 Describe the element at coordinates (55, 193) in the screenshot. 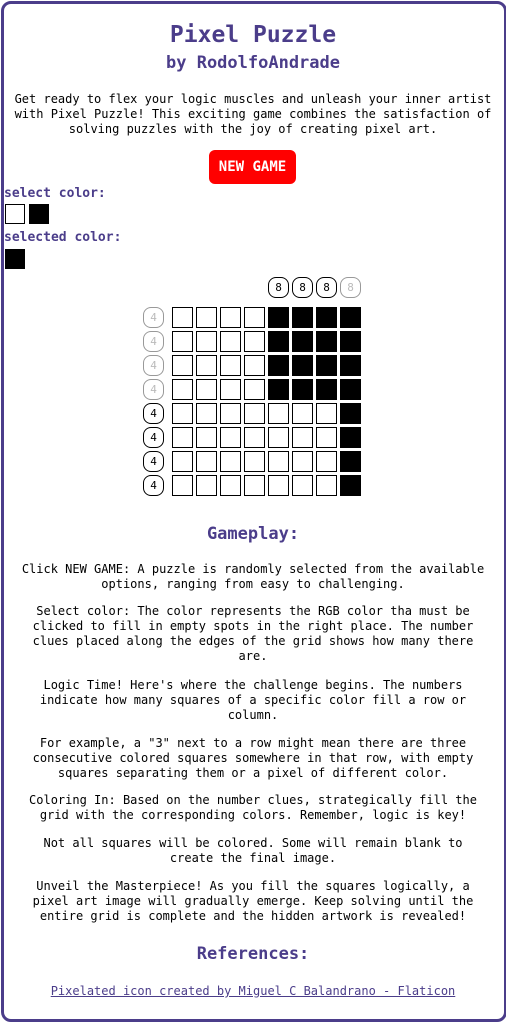

I see `select-color-label: select color:` at that location.